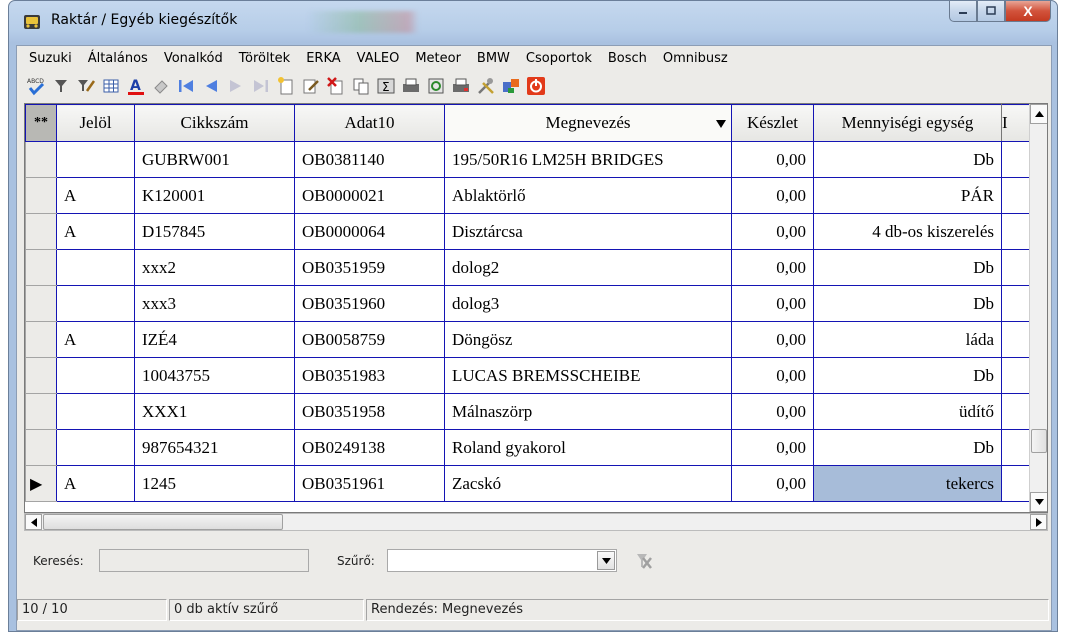 The image size is (1066, 637). I want to click on spell-check-button: ABCD, so click(35, 86).